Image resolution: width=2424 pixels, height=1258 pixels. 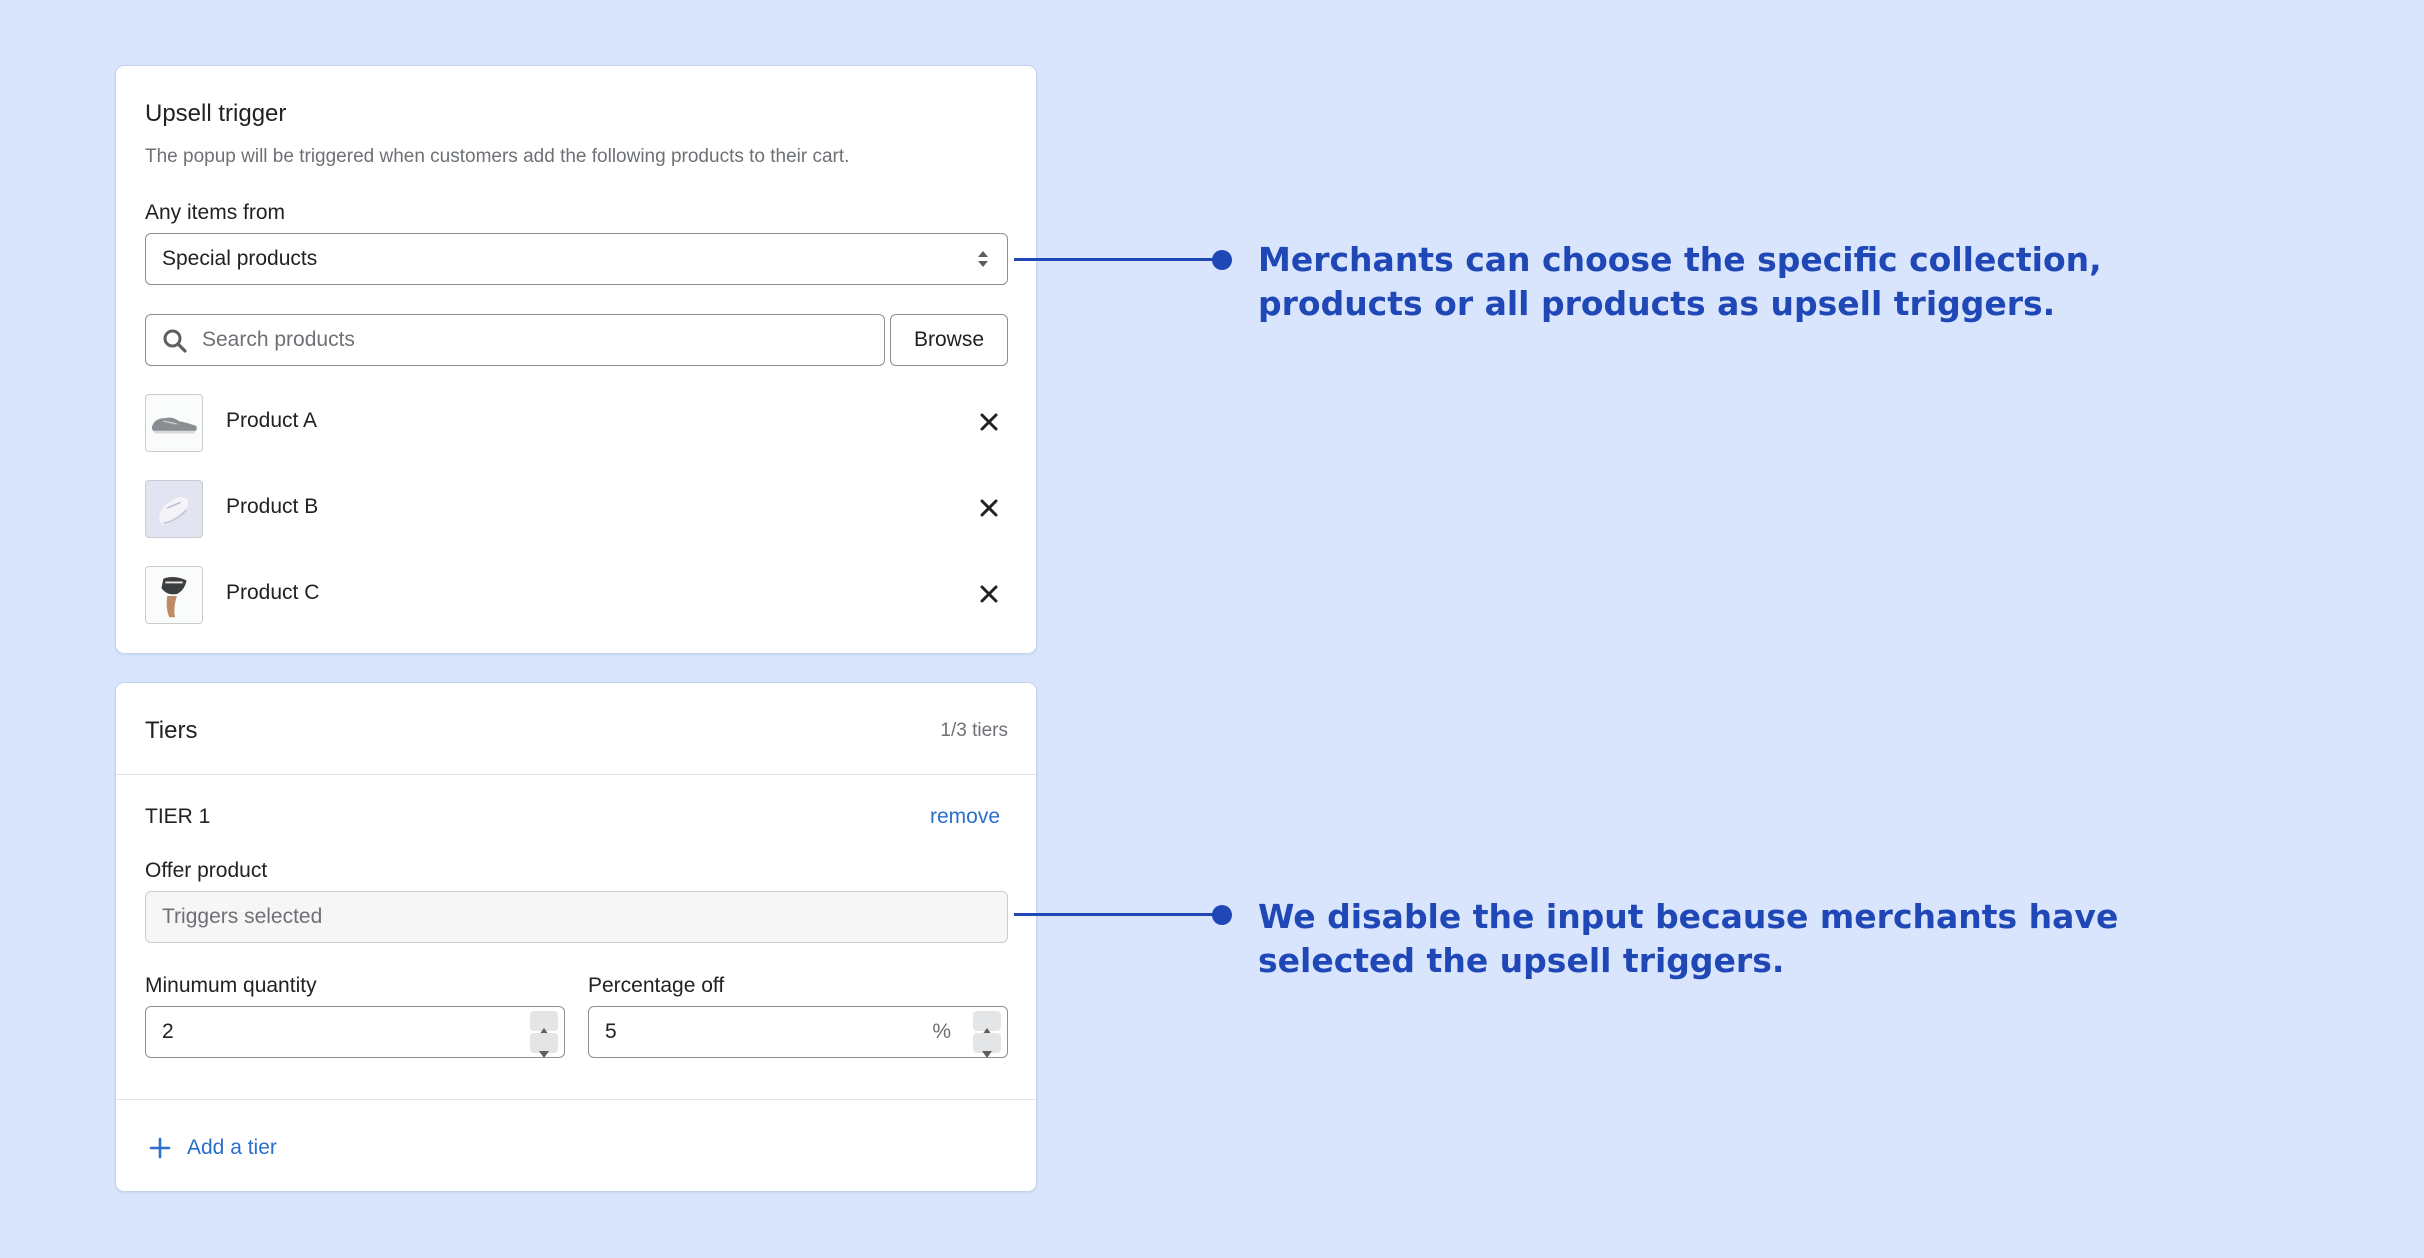 What do you see at coordinates (206, 870) in the screenshot?
I see `offer-product-label: Offer product` at bounding box center [206, 870].